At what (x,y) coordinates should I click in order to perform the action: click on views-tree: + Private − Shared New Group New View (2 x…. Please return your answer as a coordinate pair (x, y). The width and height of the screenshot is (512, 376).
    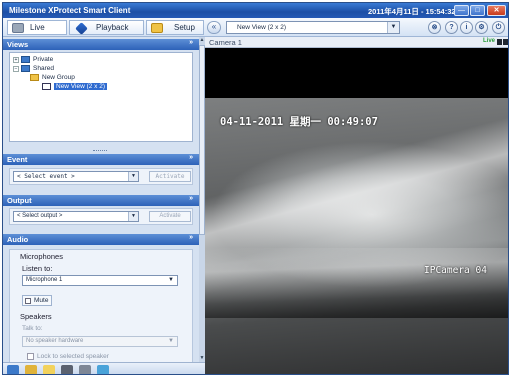
    Looking at the image, I should click on (101, 97).